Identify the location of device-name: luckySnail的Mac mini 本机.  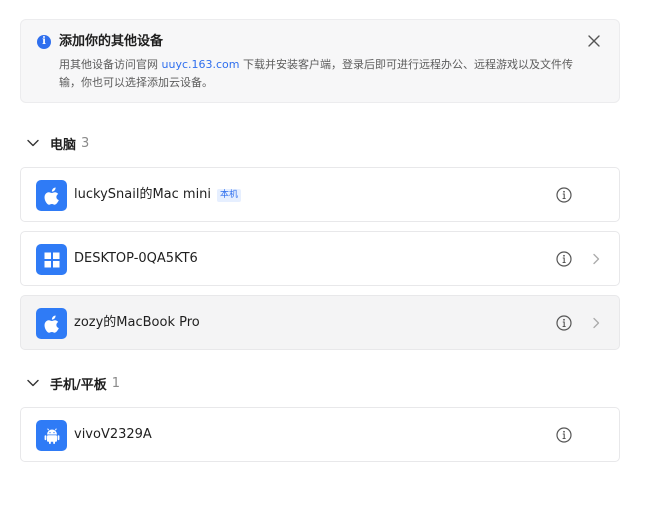
(158, 195).